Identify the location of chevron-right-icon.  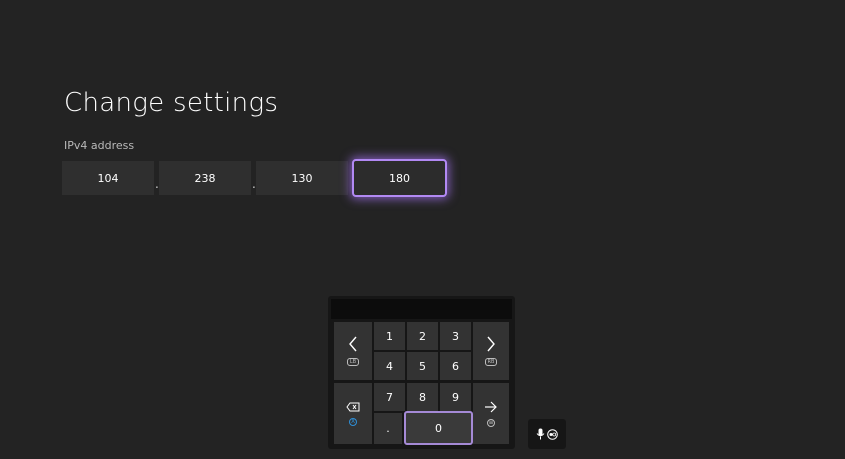
(491, 344).